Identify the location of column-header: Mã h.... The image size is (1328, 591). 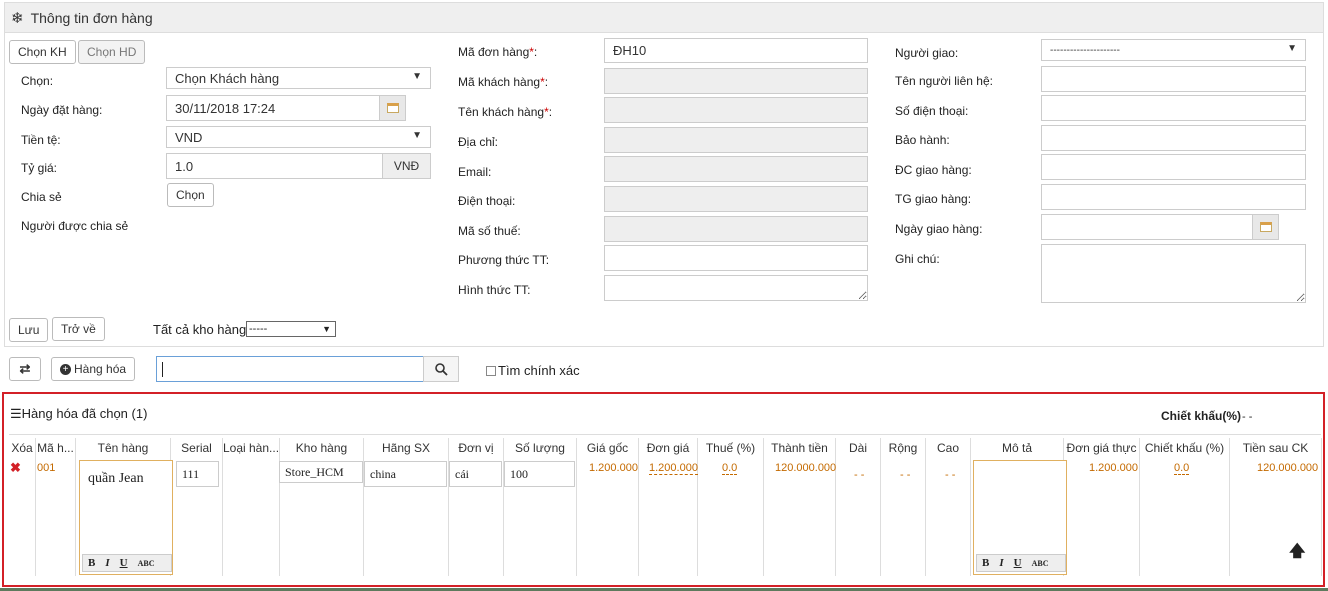
(56, 448).